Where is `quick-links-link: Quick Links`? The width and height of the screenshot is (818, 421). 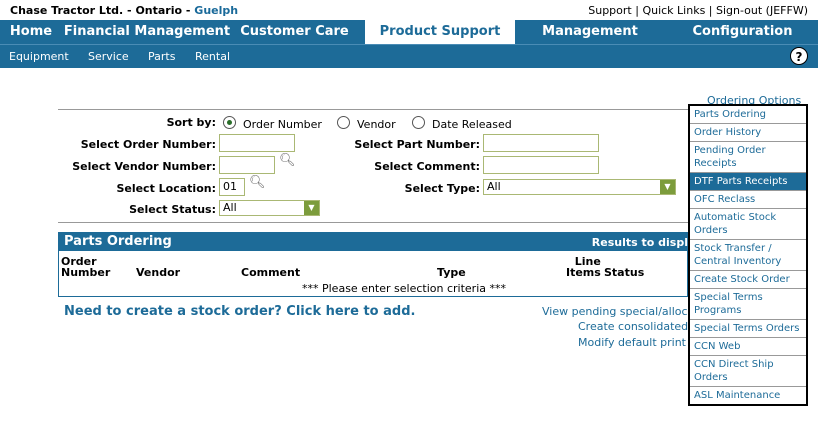 quick-links-link: Quick Links is located at coordinates (673, 10).